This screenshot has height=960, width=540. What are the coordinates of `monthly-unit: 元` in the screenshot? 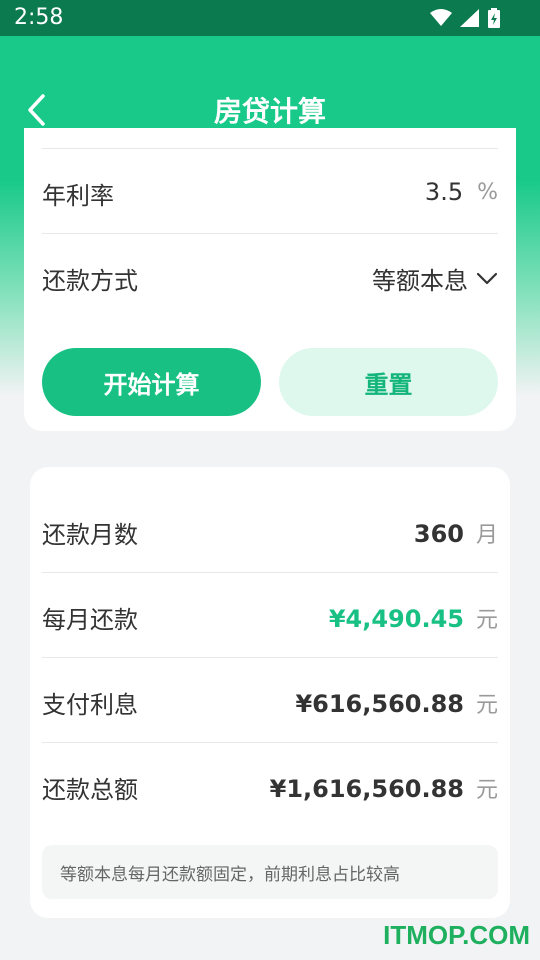 It's located at (486, 620).